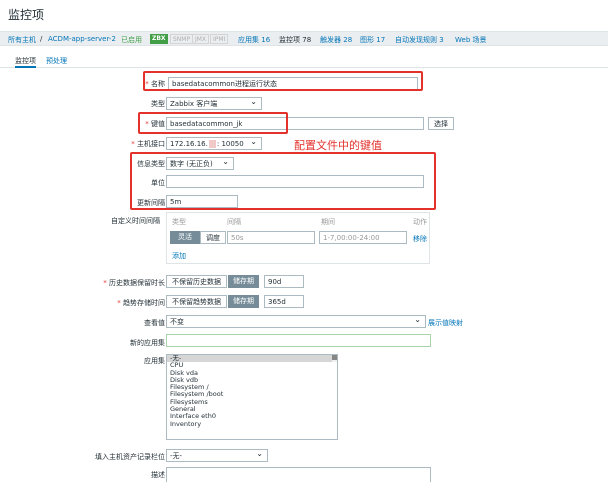  What do you see at coordinates (298, 340) in the screenshot?
I see `new-app-input` at bounding box center [298, 340].